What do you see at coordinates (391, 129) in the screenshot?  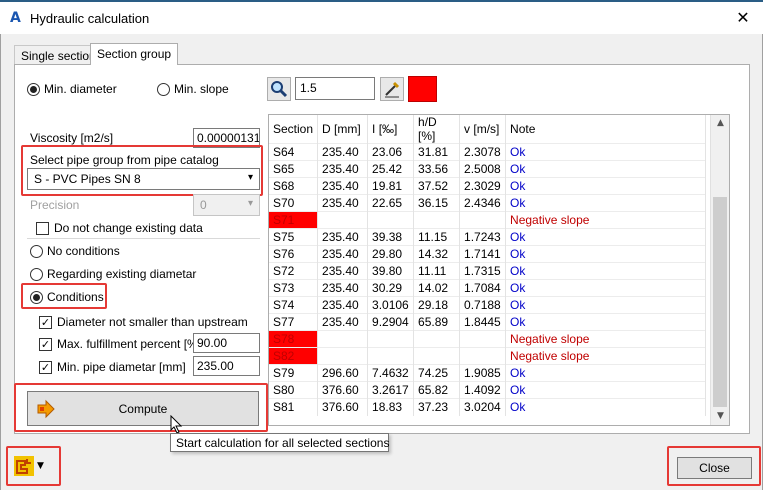 I see `header-slope: I [‰]` at bounding box center [391, 129].